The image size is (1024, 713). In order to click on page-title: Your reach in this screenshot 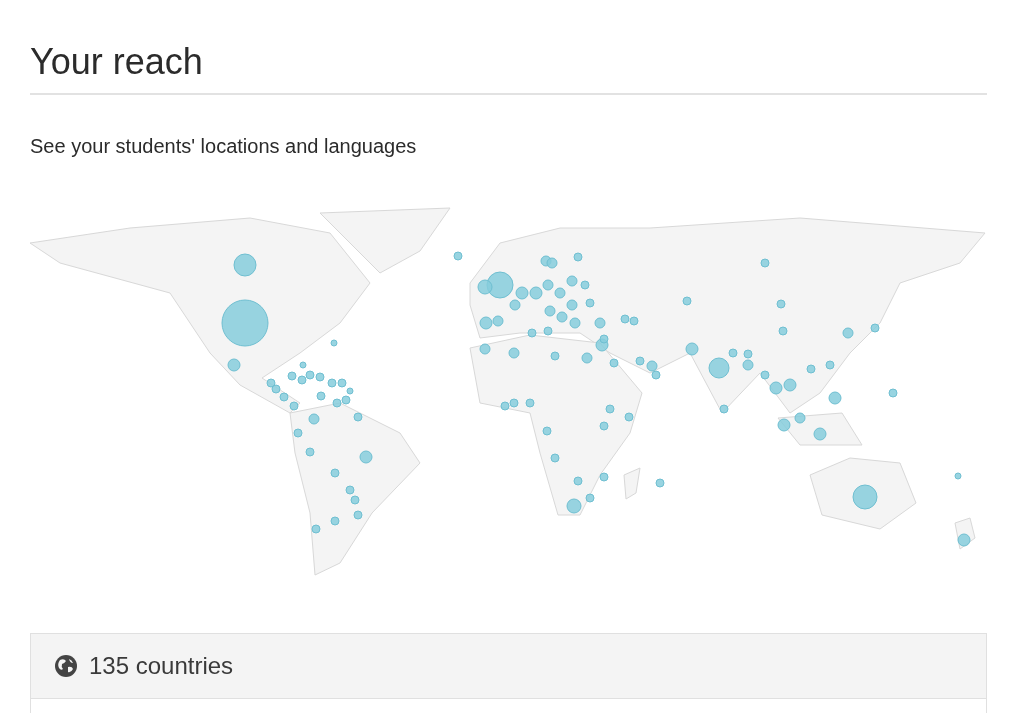, I will do `click(117, 62)`.